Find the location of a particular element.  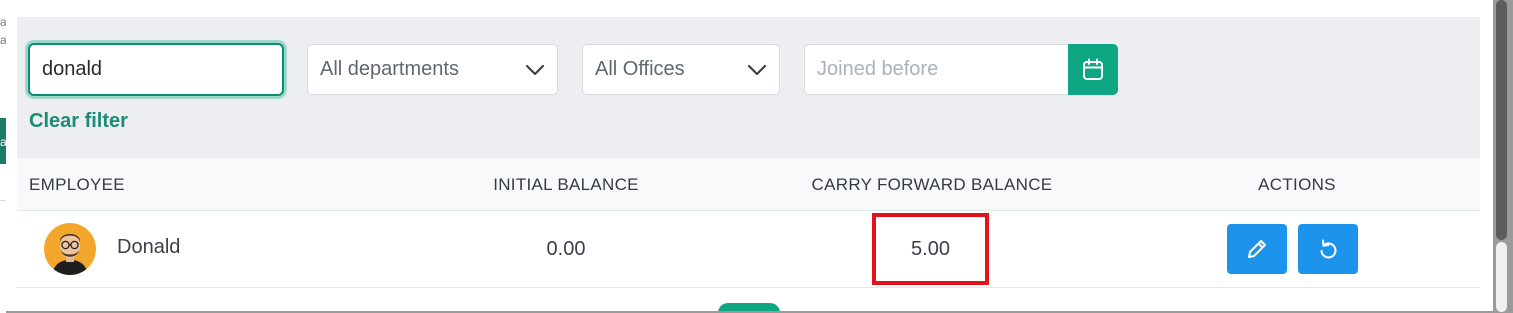

joined-before-input is located at coordinates (936, 69).